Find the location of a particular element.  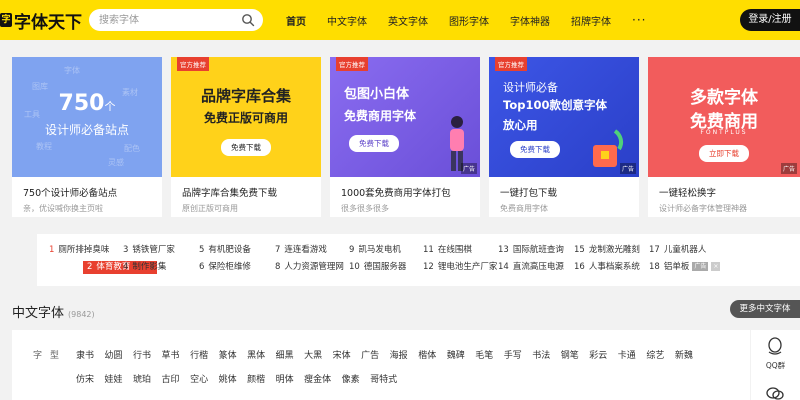

hot-label: 连连看游戏 is located at coordinates (305, 250).